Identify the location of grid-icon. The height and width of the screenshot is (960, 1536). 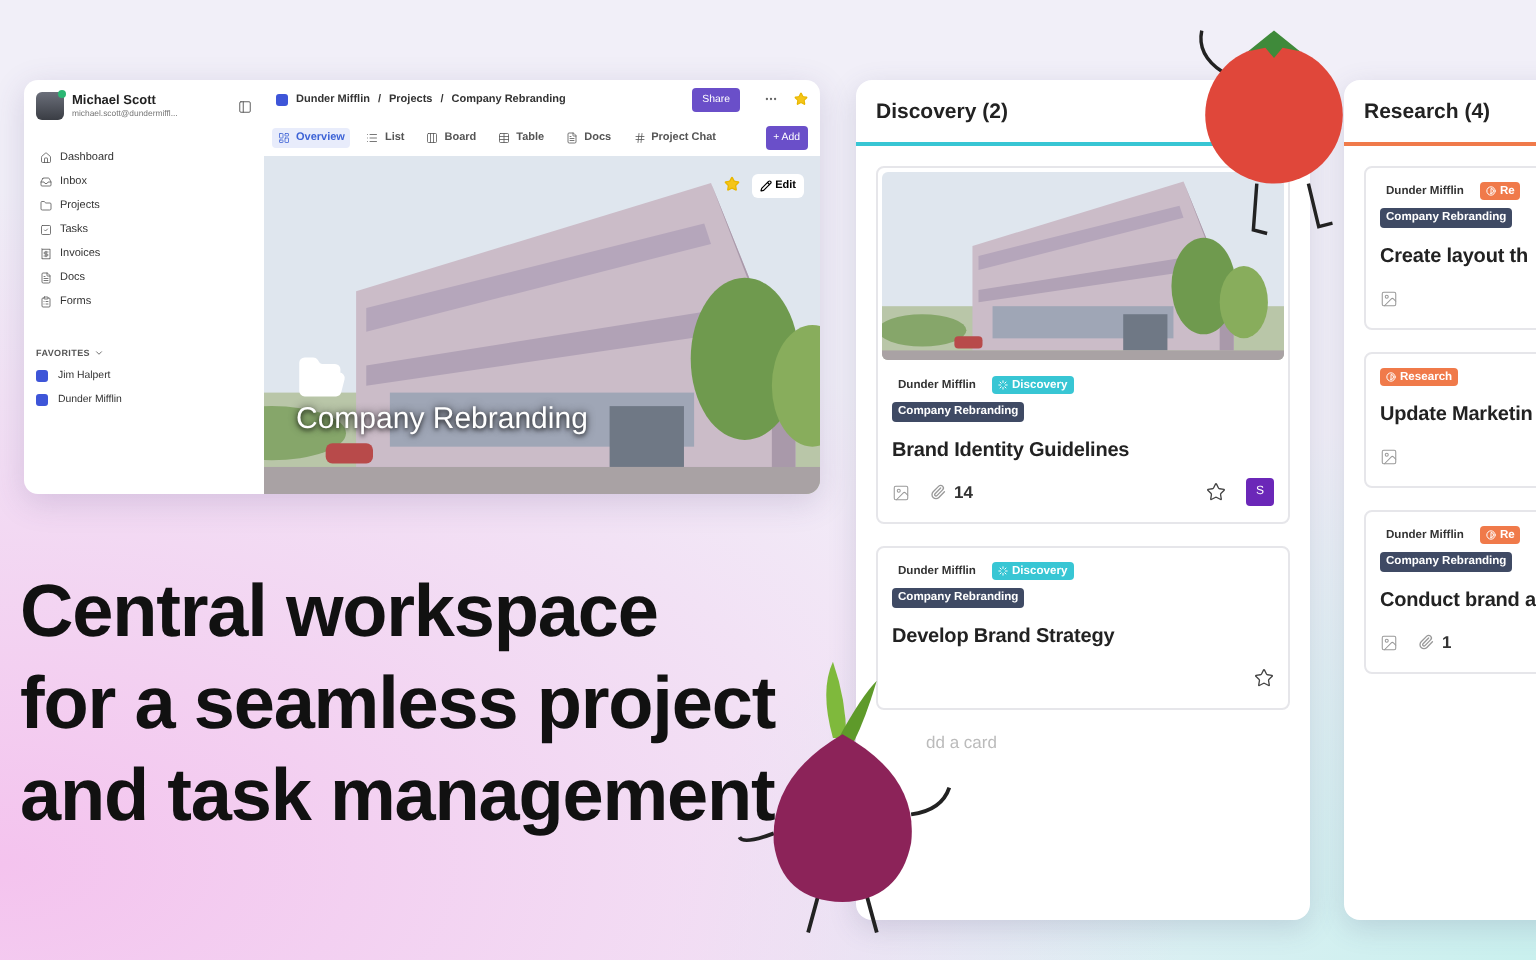
(284, 137).